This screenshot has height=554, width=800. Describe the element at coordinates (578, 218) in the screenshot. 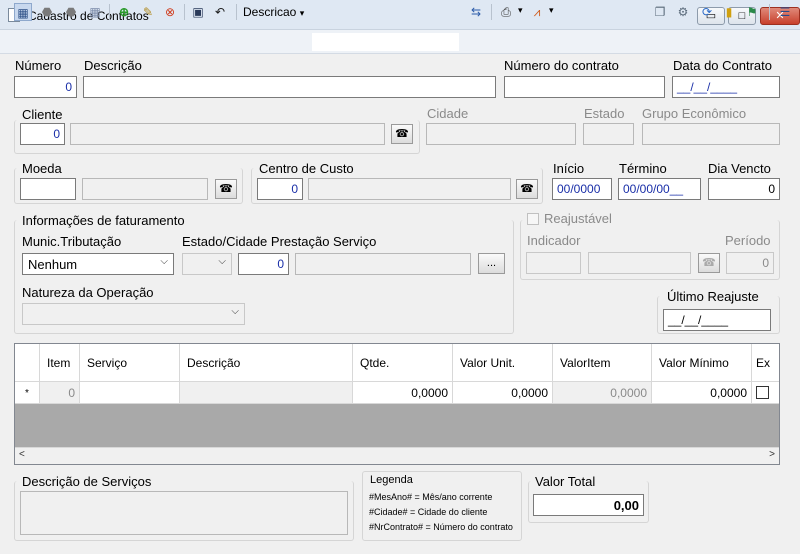

I see `reajustavel-label: Reajustável` at that location.